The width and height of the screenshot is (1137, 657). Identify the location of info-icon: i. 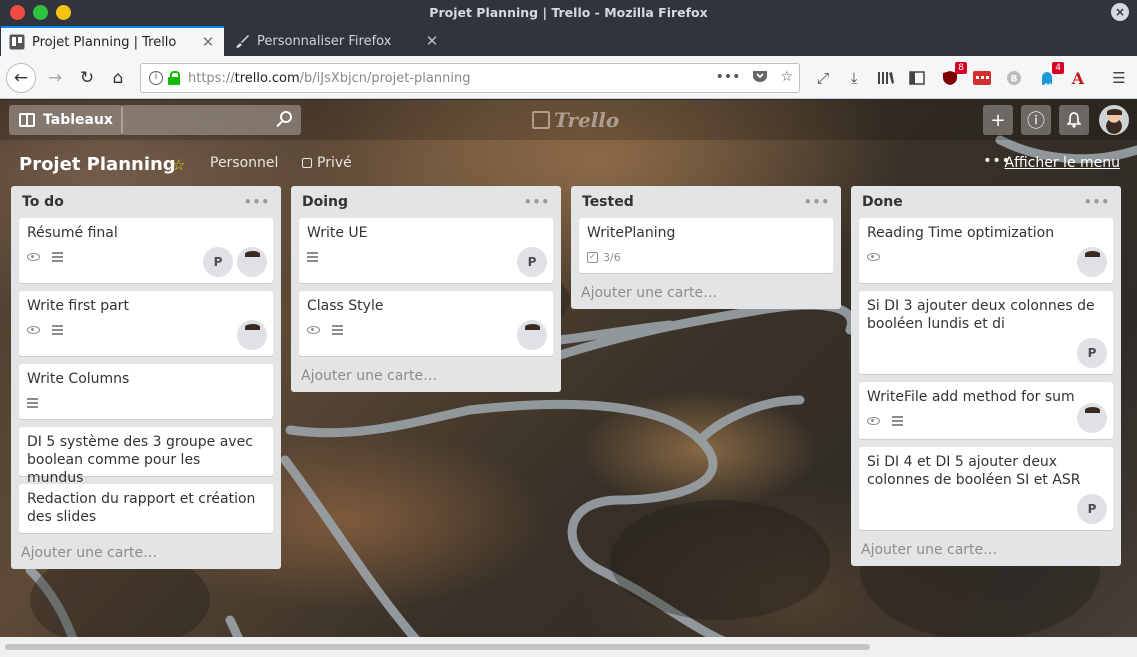
(156, 78).